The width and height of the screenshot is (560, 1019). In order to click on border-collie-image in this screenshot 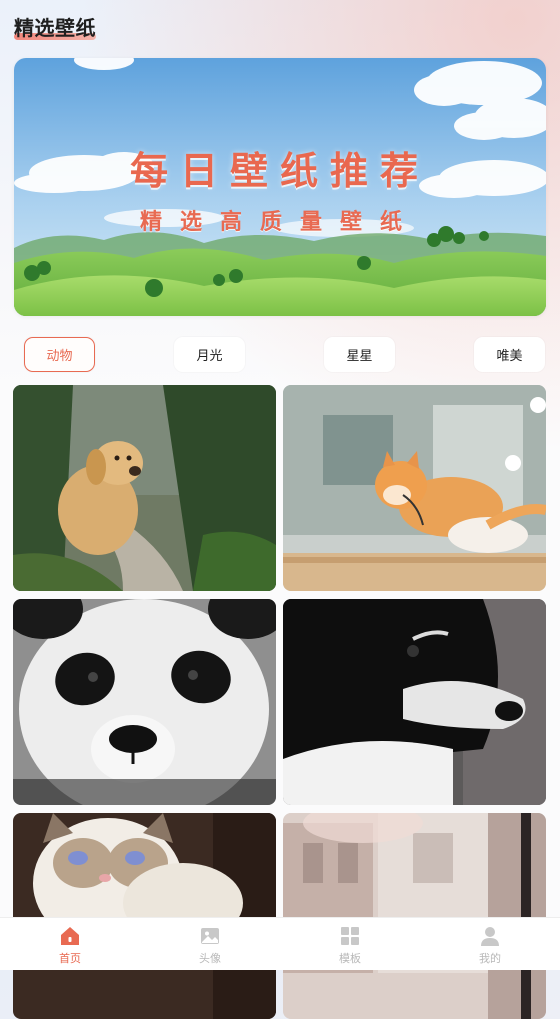, I will do `click(414, 702)`.